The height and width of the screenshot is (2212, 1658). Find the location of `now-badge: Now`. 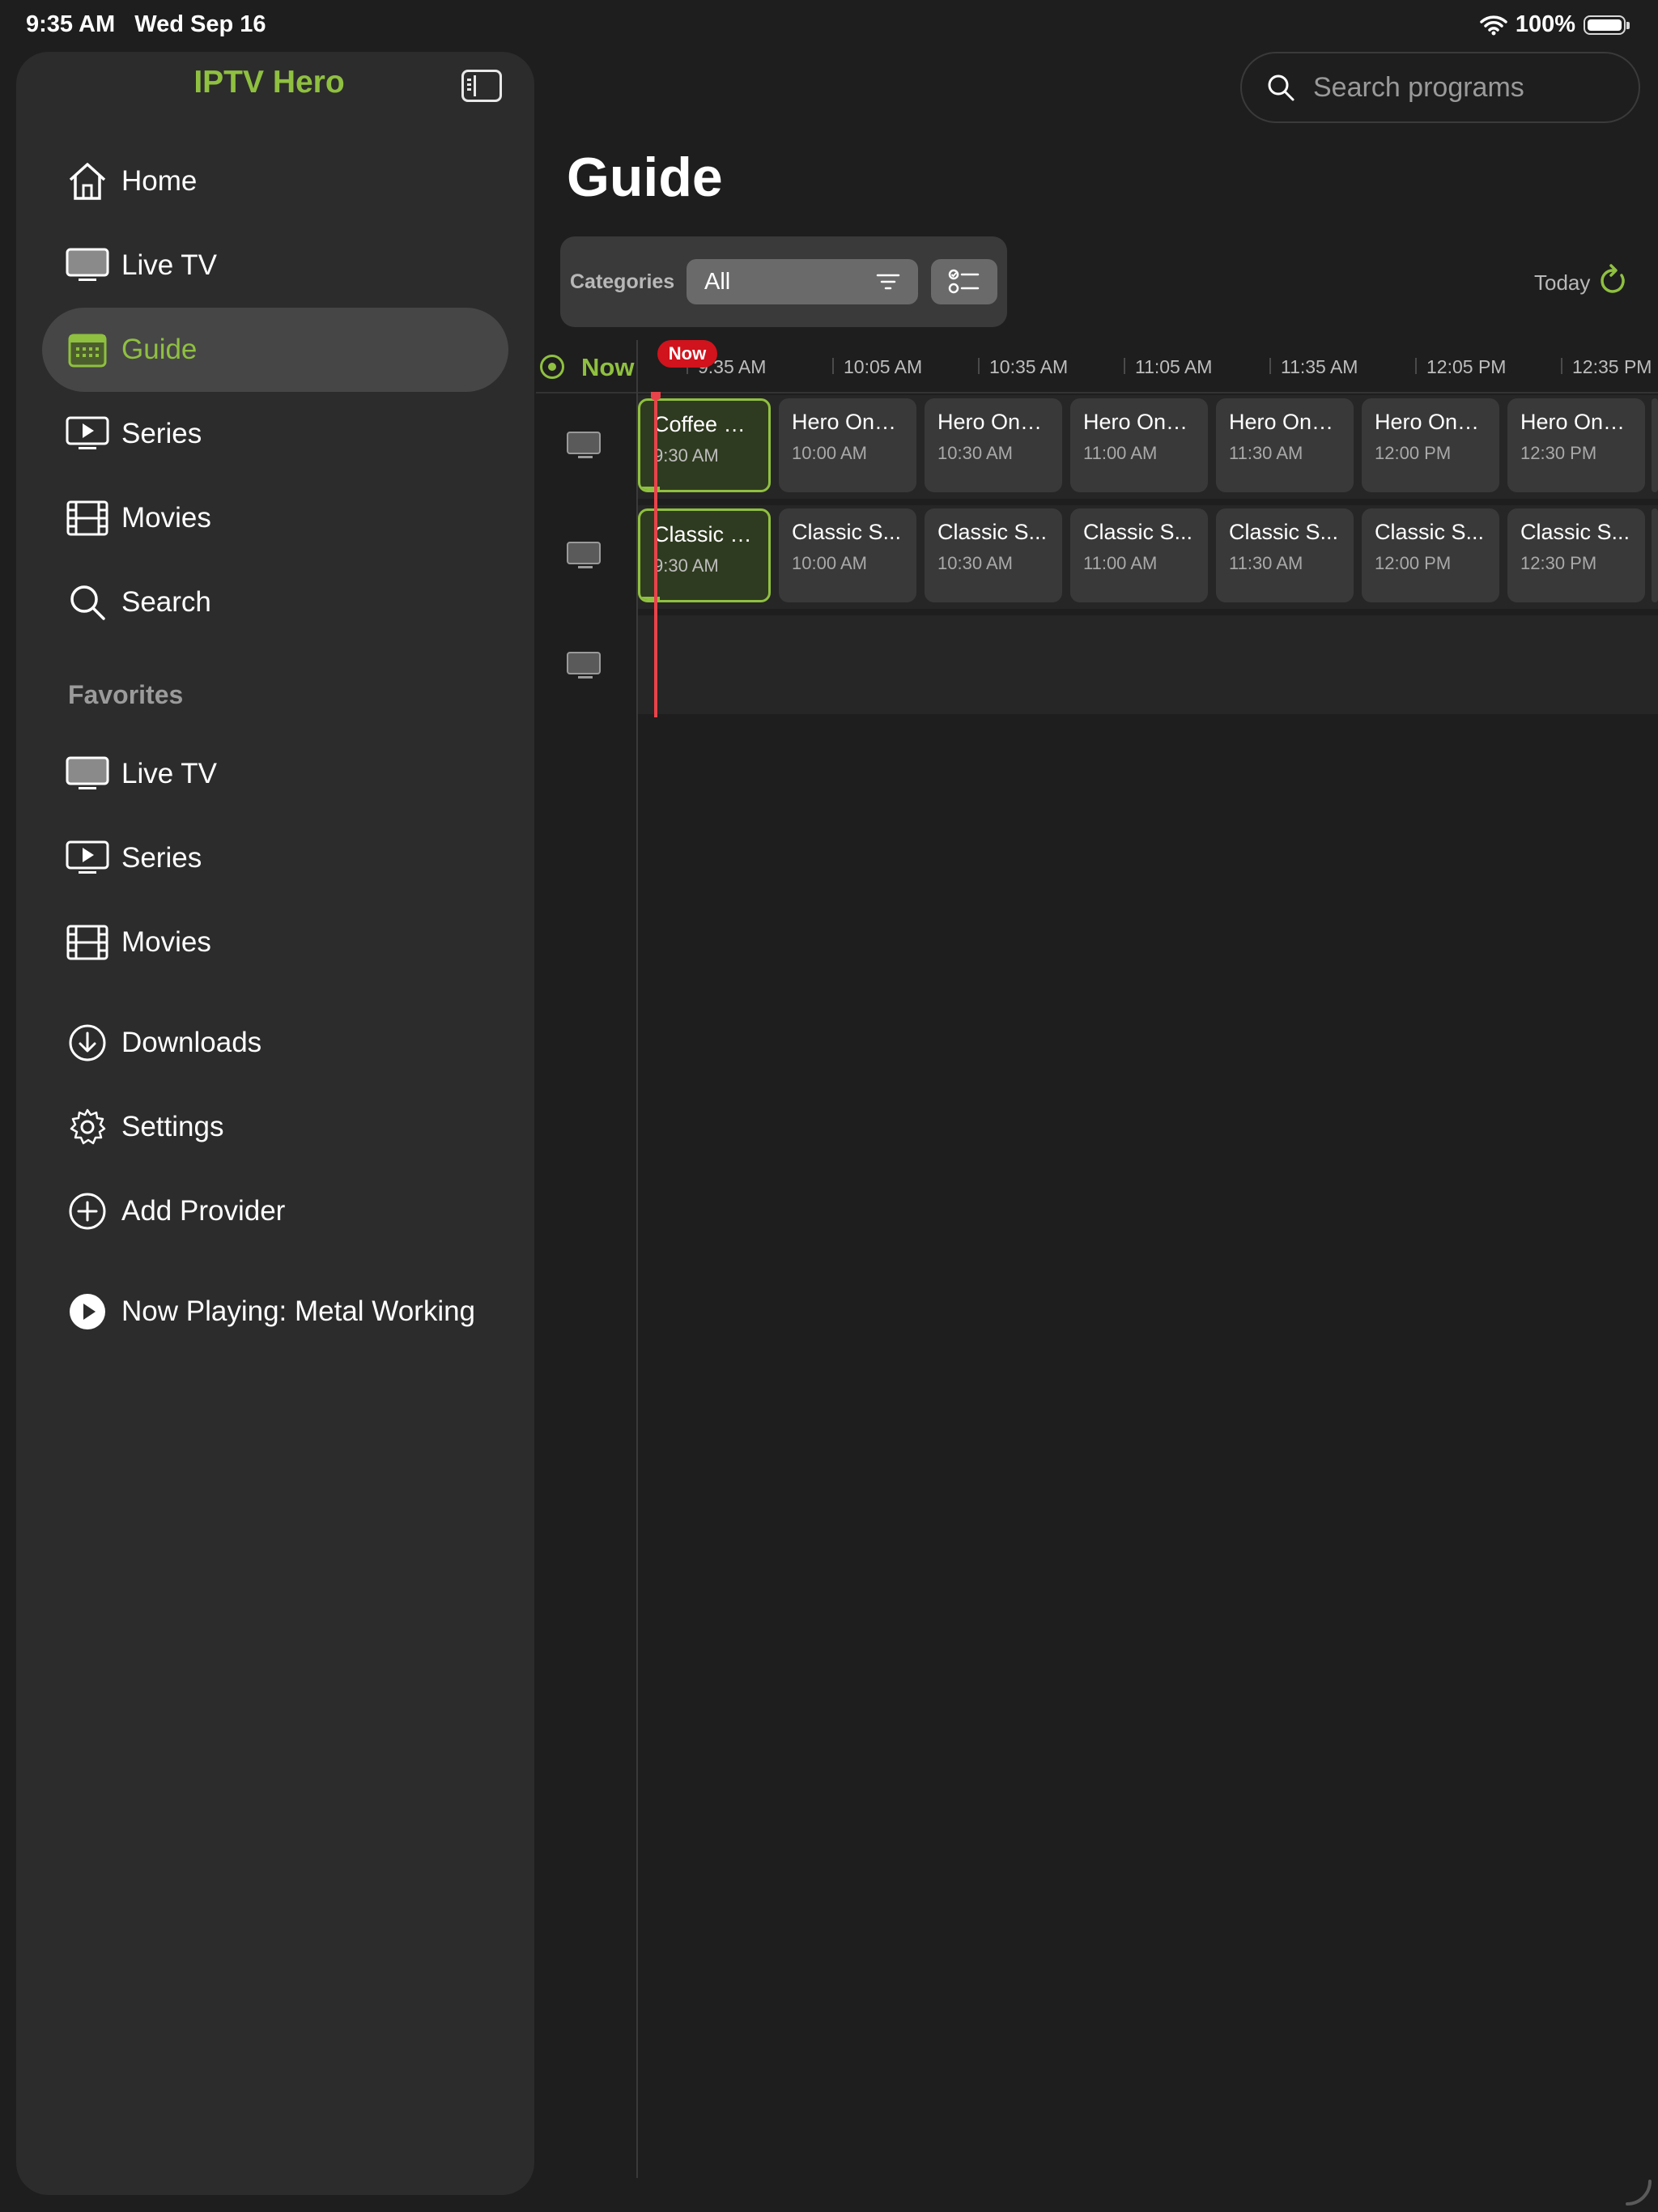

now-badge: Now is located at coordinates (687, 354).